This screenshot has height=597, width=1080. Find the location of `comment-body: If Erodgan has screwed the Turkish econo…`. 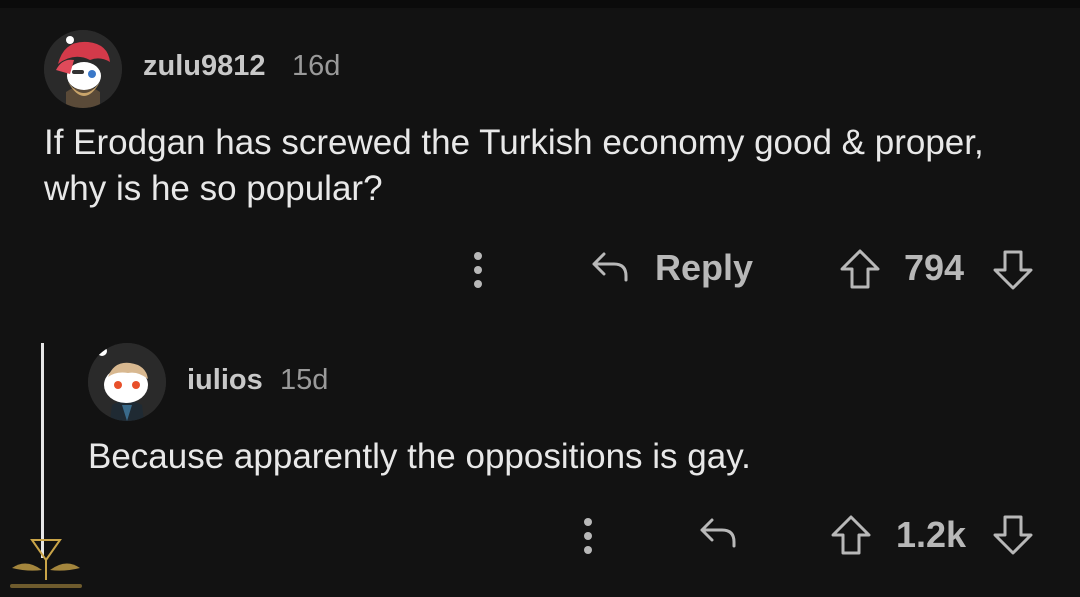

comment-body: If Erodgan has screwed the Turkish econo… is located at coordinates (514, 165).